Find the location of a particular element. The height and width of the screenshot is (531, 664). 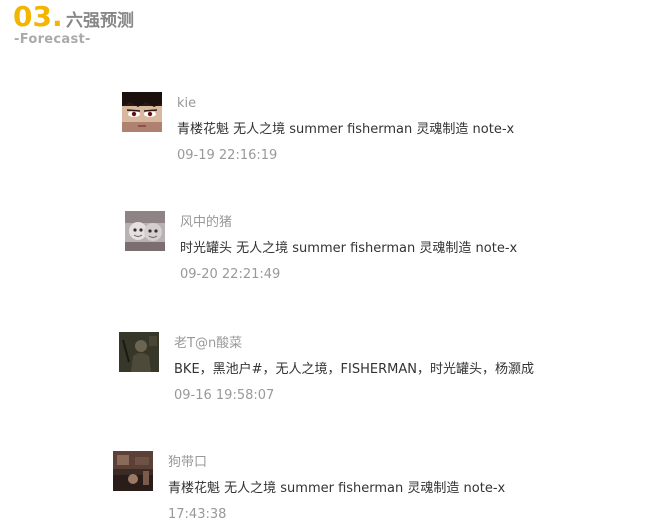

section-number: 03. is located at coordinates (38, 16).